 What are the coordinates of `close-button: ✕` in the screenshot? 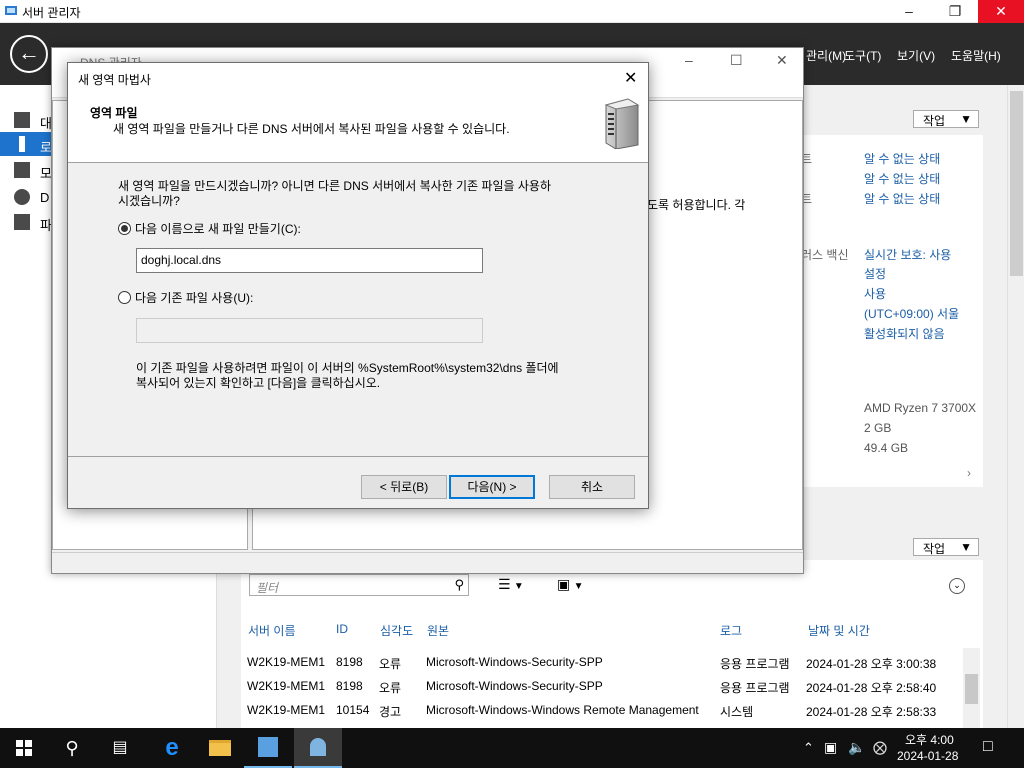 It's located at (1001, 11).